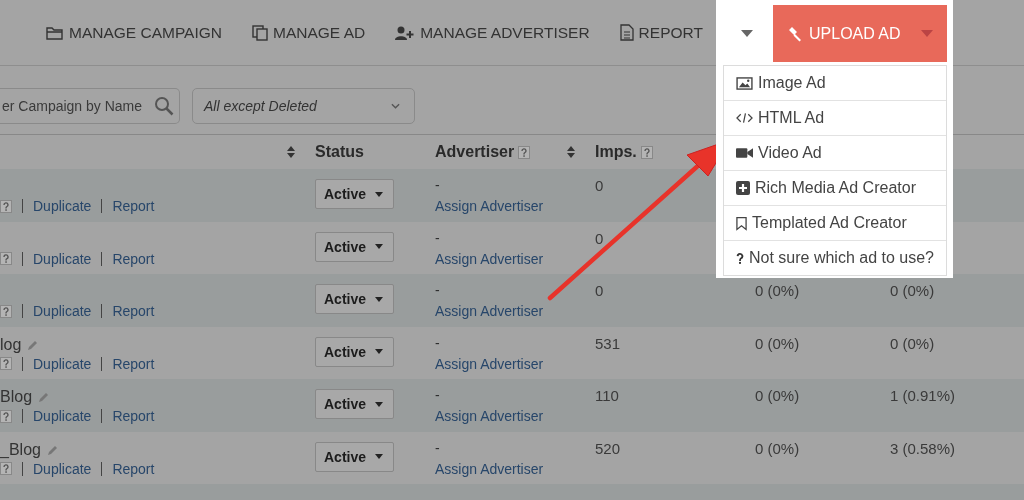 The image size is (1024, 500). Describe the element at coordinates (740, 258) in the screenshot. I see `question-icon` at that location.